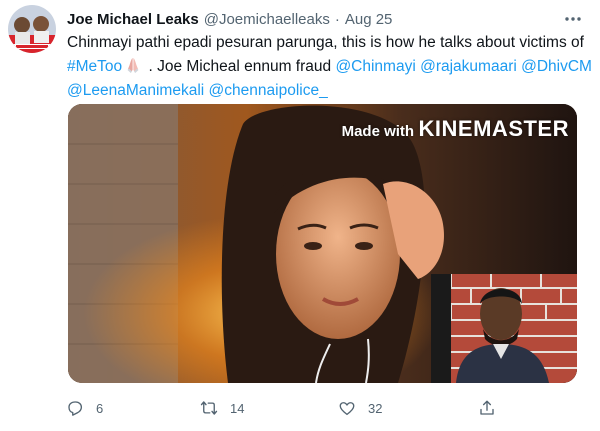  What do you see at coordinates (135, 90) in the screenshot?
I see `mention-link: @LeenaManimekali` at bounding box center [135, 90].